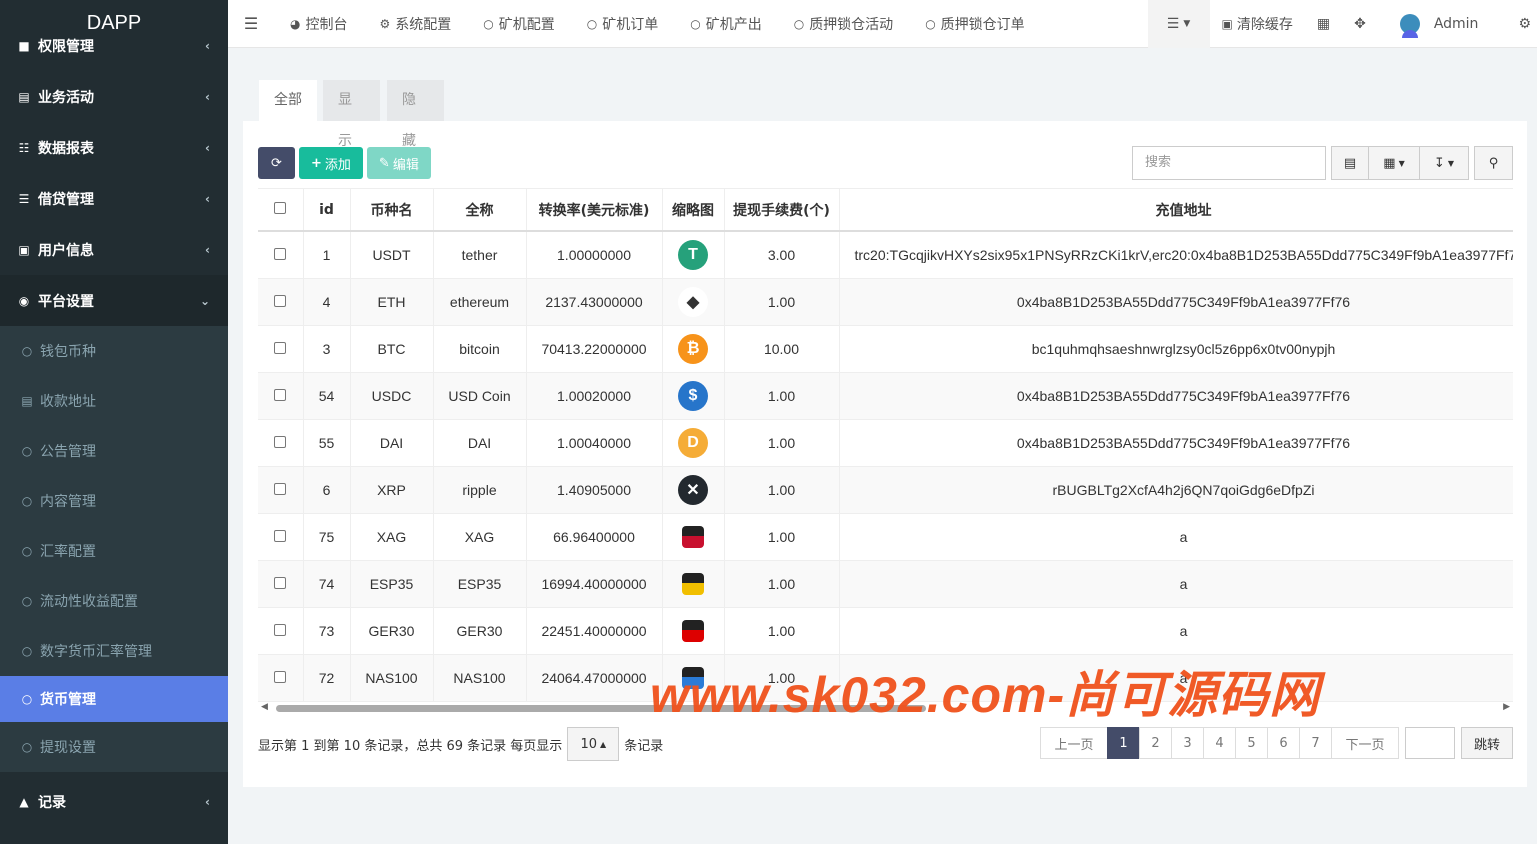 The image size is (1537, 844). I want to click on scroll-right-icon: ▶, so click(1506, 707).